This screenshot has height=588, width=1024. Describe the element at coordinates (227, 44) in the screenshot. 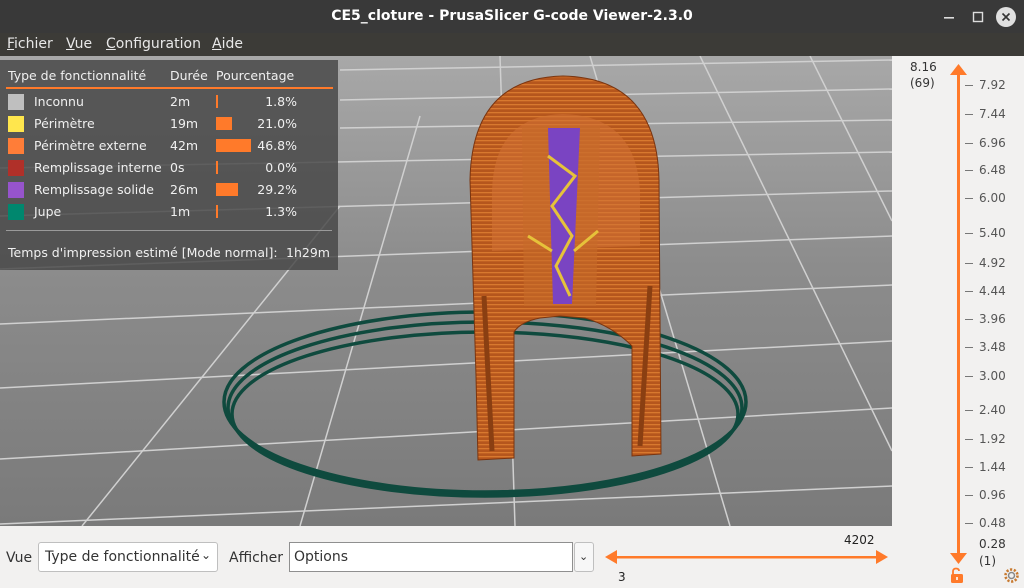

I see `menu-aide: Aide` at that location.